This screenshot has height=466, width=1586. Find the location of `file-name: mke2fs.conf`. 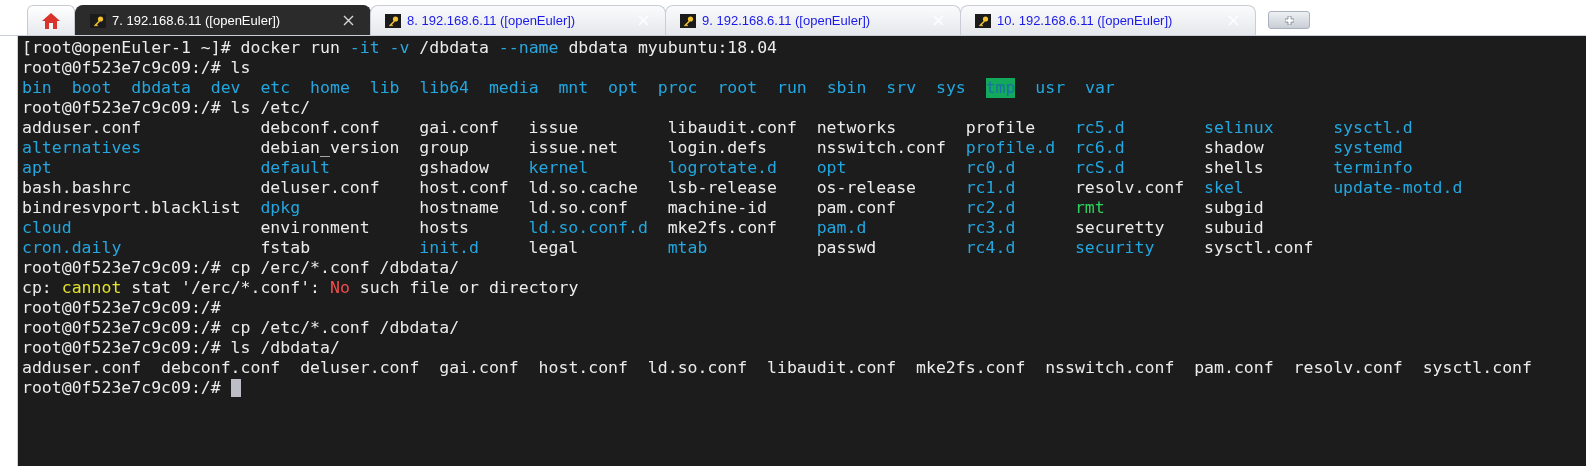

file-name: mke2fs.conf is located at coordinates (722, 227).